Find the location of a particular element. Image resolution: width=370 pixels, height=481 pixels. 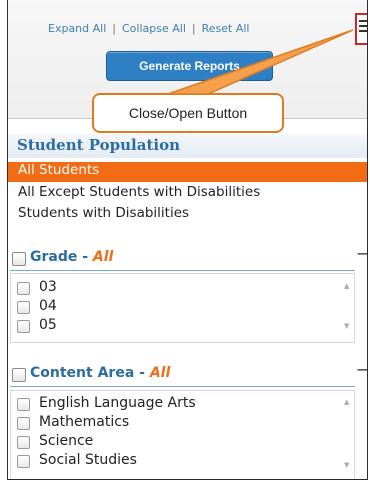

mathematics-checkbox is located at coordinates (23, 423).